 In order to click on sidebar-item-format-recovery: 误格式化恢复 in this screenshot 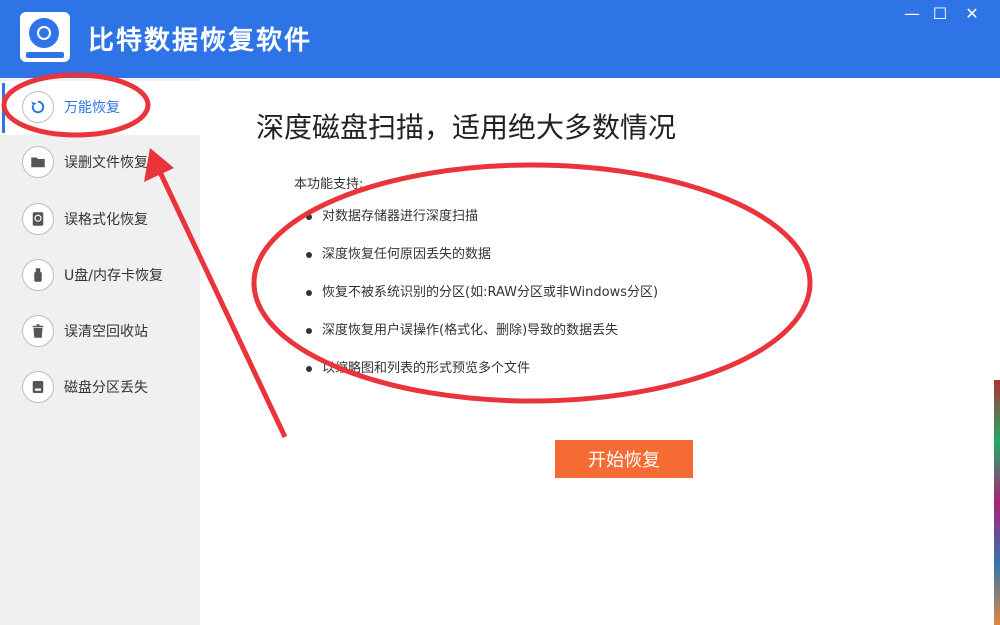, I will do `click(100, 220)`.